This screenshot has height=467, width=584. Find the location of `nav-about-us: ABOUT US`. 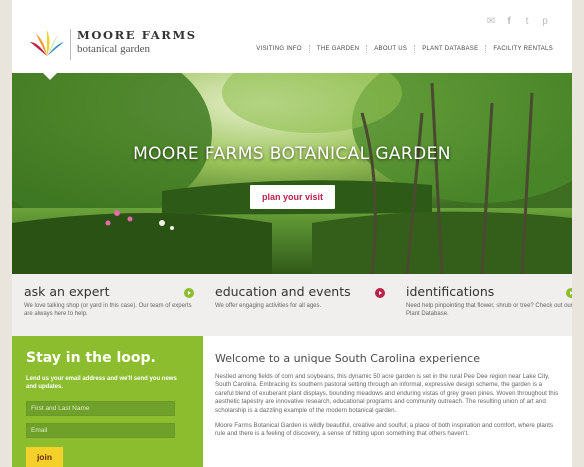

nav-about-us: ABOUT US is located at coordinates (391, 49).